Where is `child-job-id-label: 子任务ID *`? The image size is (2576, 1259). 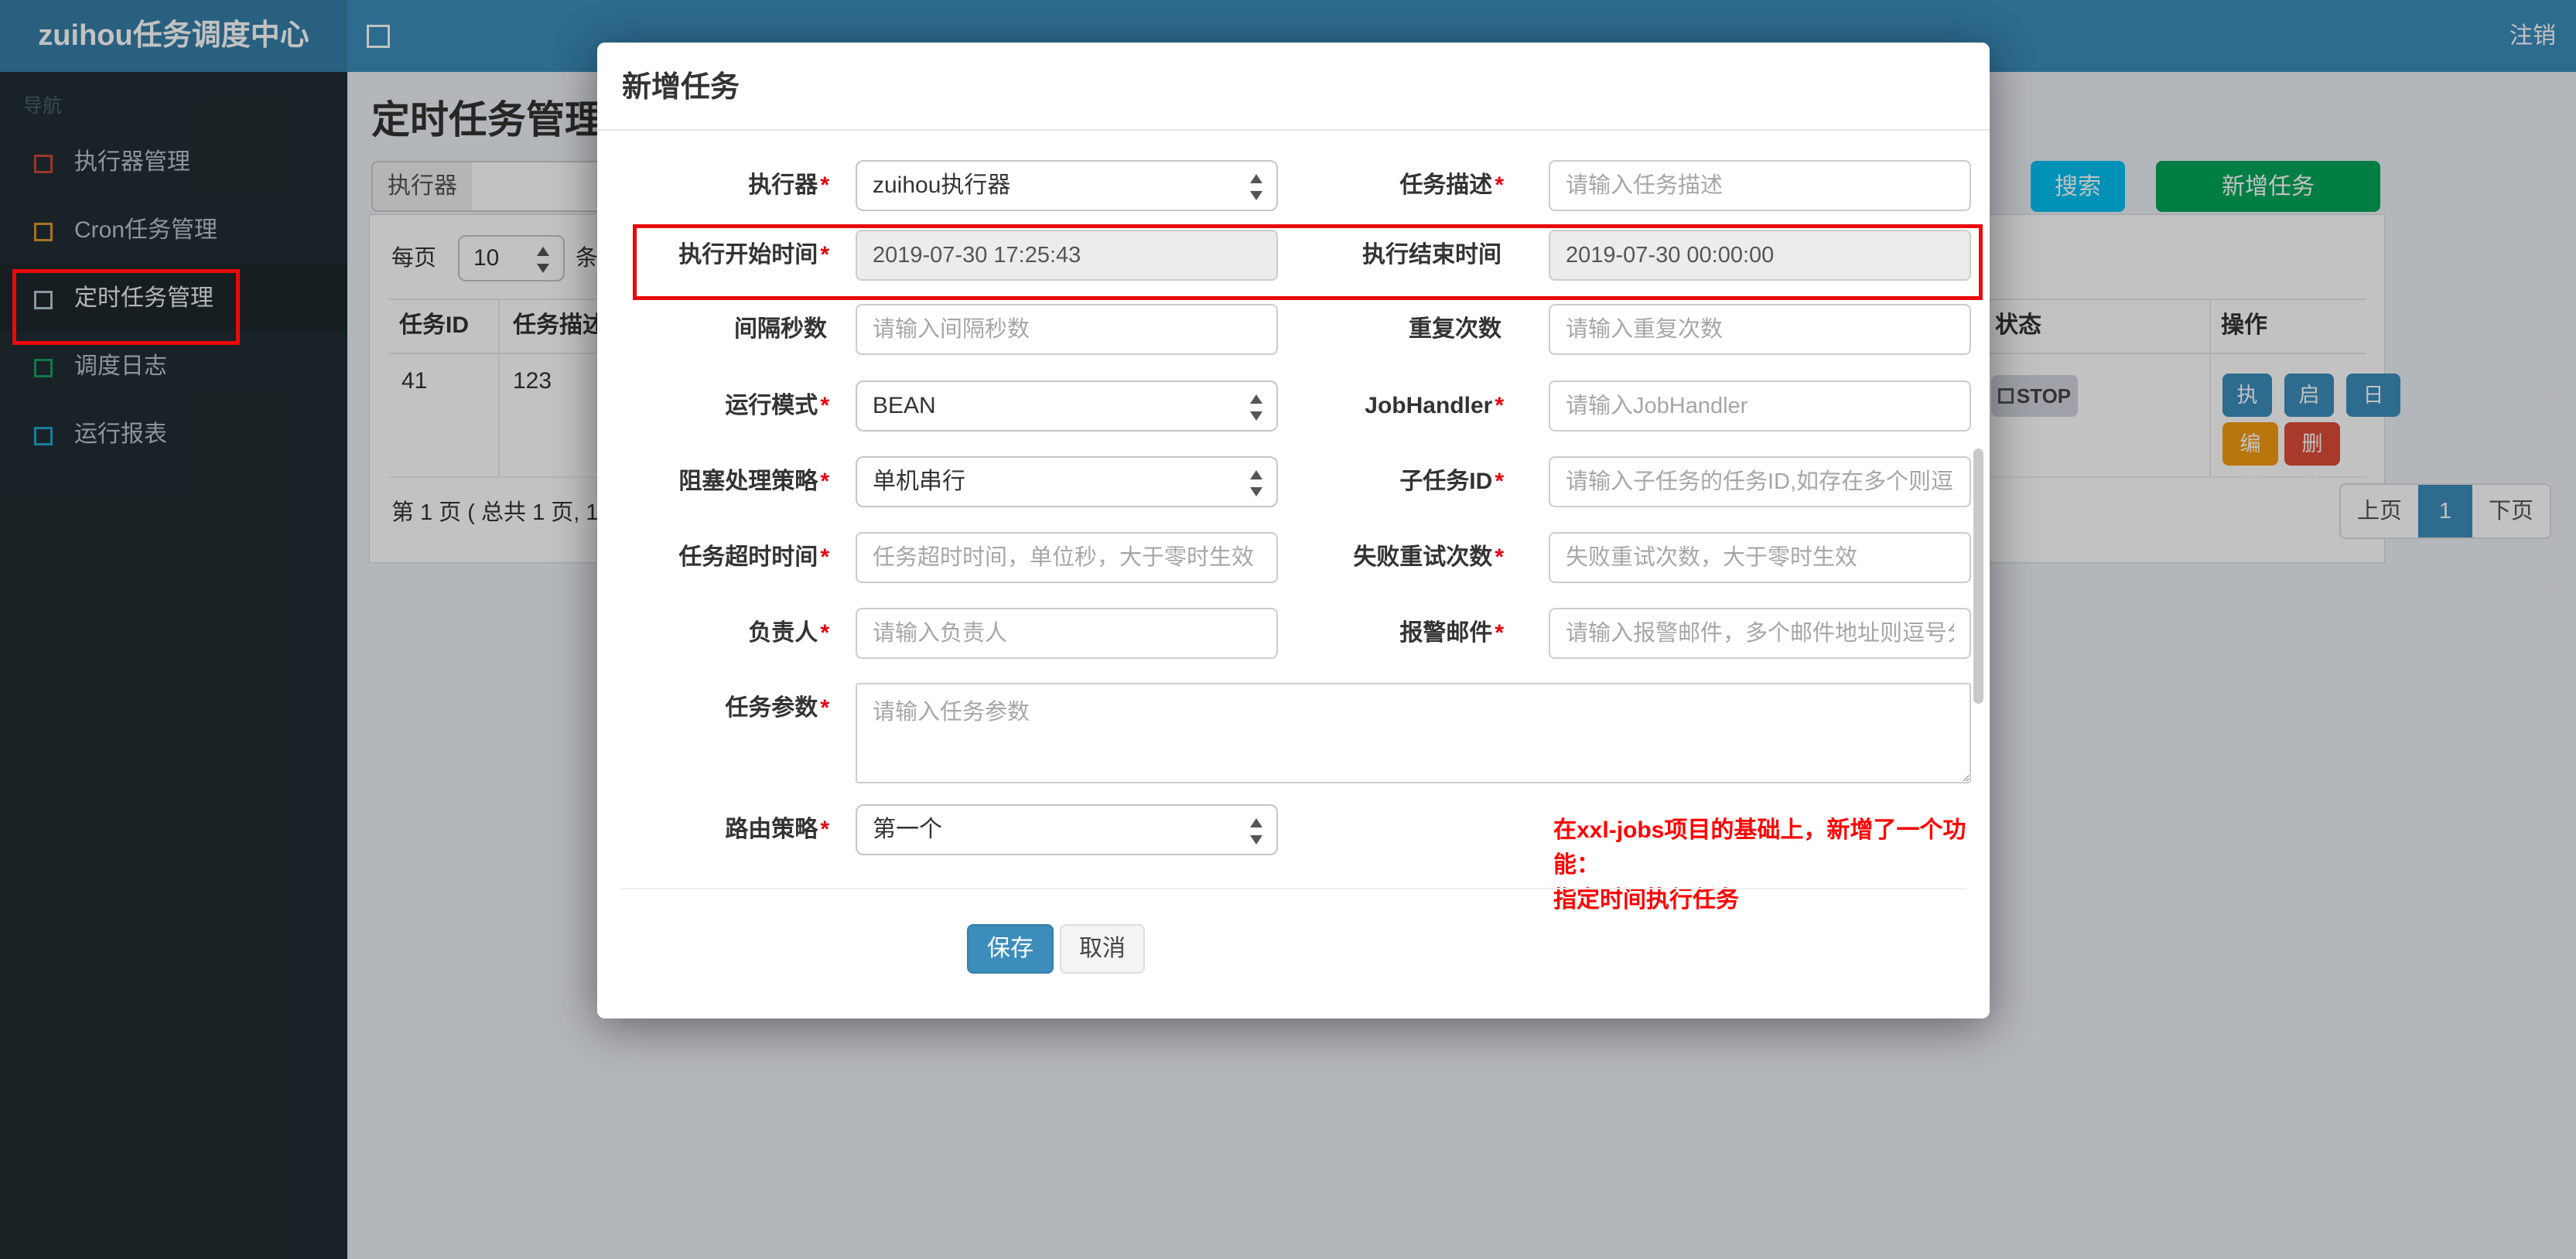 child-job-id-label: 子任务ID * is located at coordinates (1451, 482).